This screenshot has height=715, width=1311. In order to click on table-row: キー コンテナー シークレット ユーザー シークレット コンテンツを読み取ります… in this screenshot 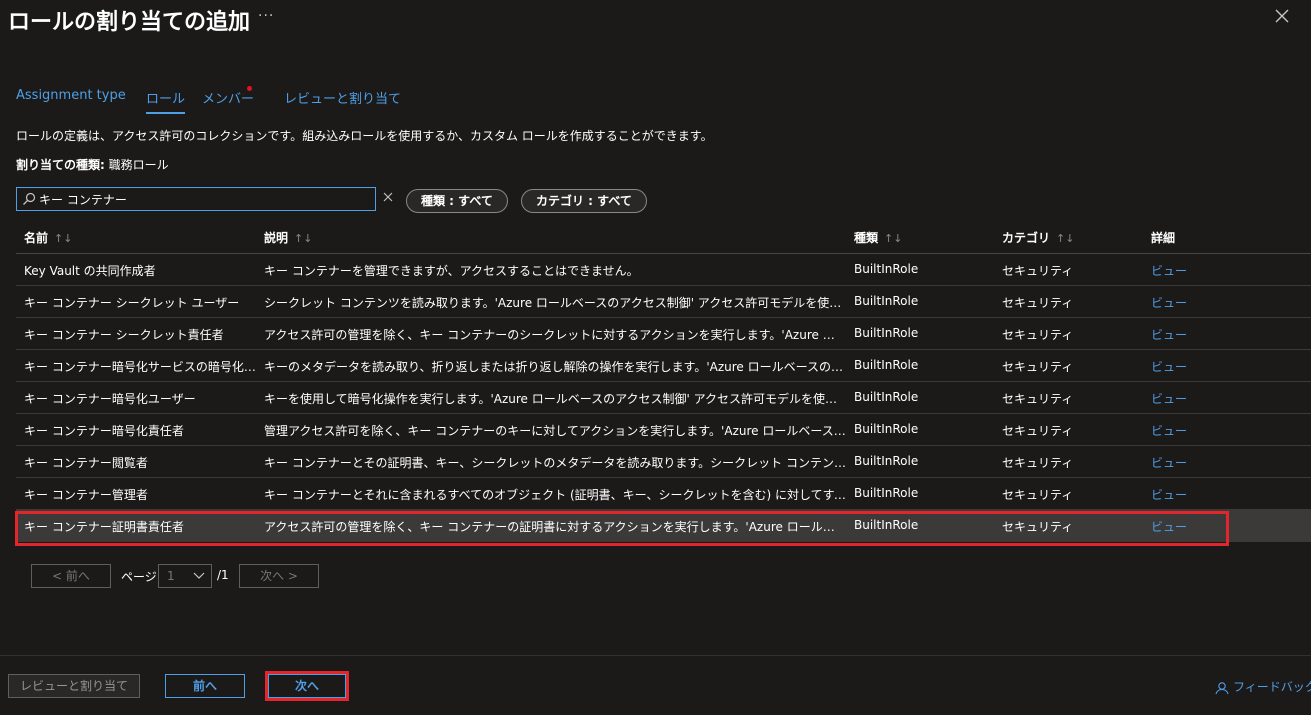, I will do `click(663, 302)`.